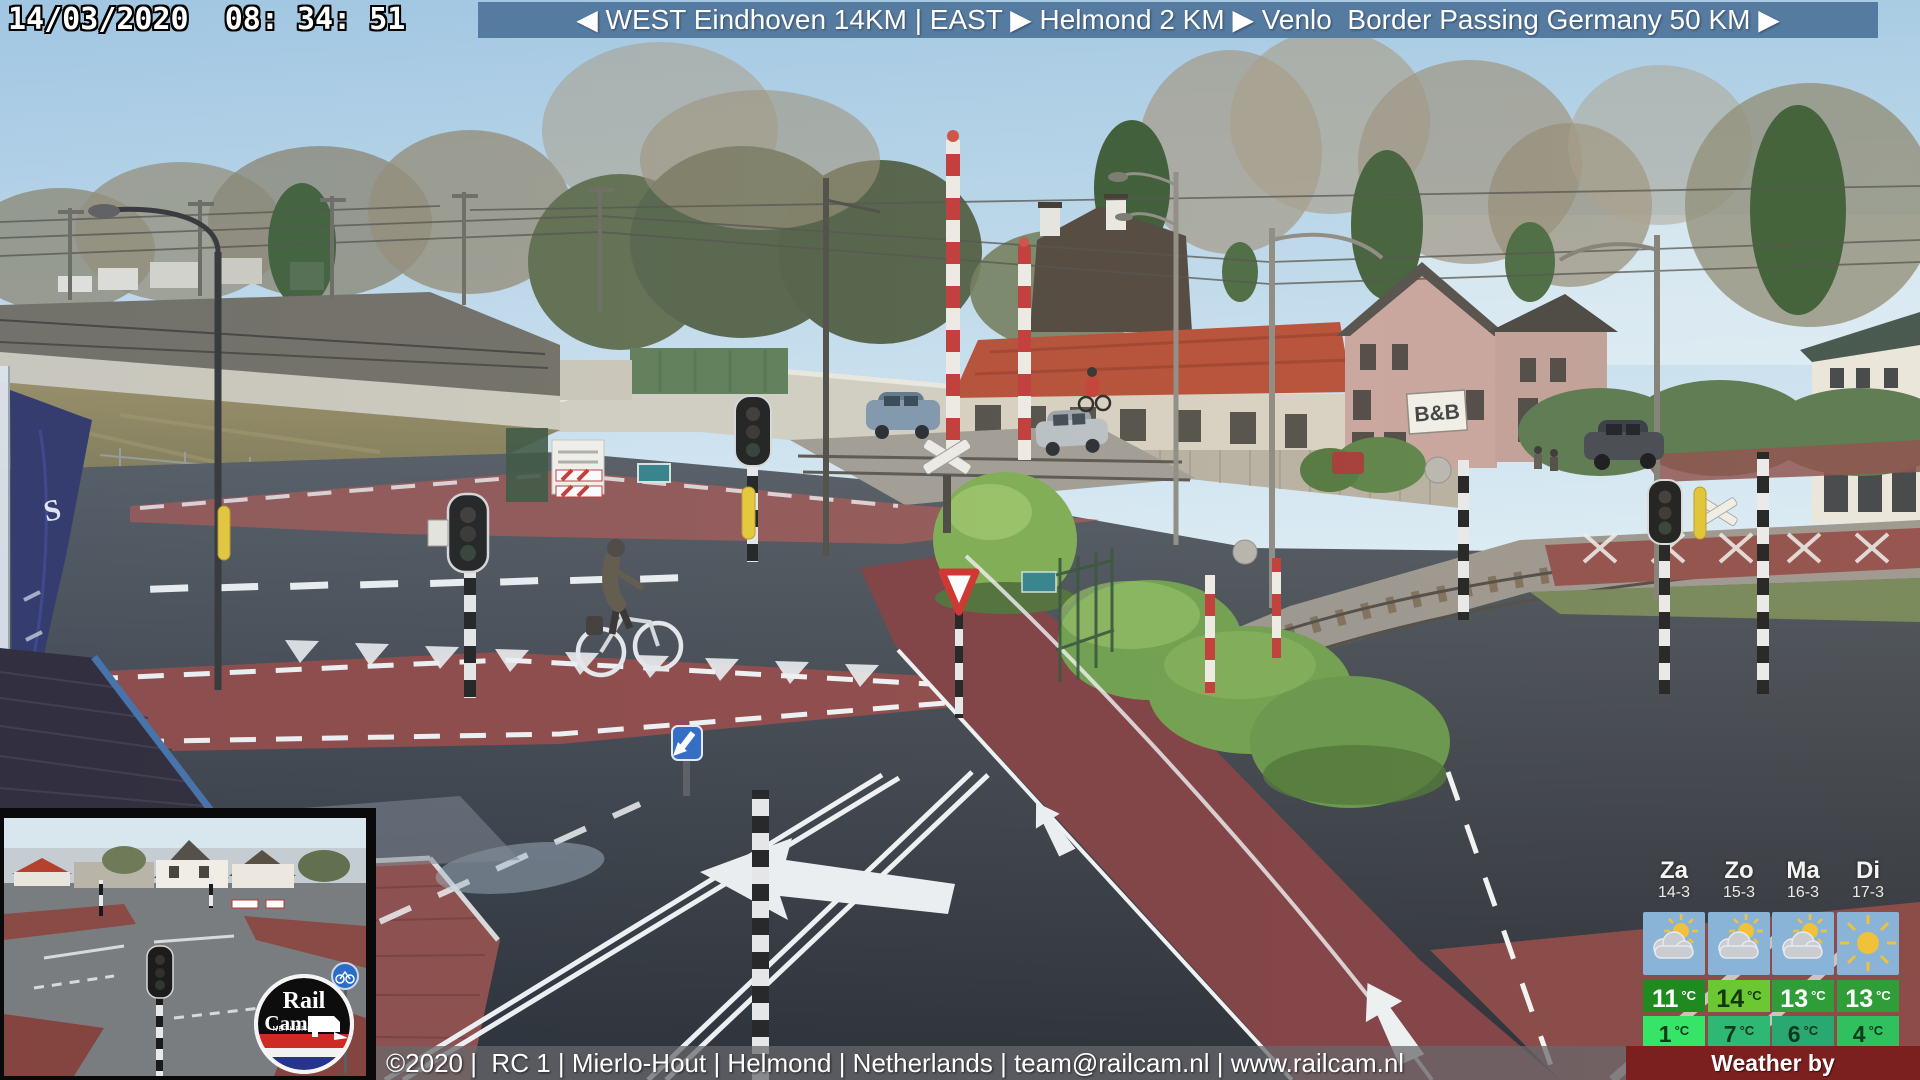  I want to click on weather-day-label: Za, so click(1673, 870).